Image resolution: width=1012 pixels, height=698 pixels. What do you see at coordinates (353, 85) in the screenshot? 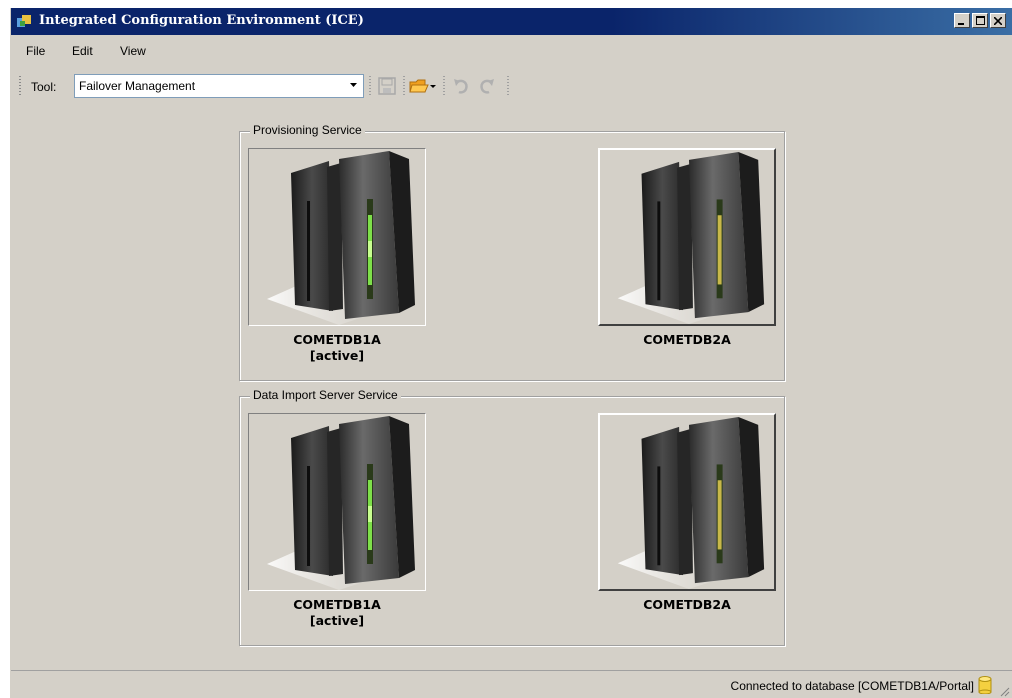
I see `chevron-down-icon` at bounding box center [353, 85].